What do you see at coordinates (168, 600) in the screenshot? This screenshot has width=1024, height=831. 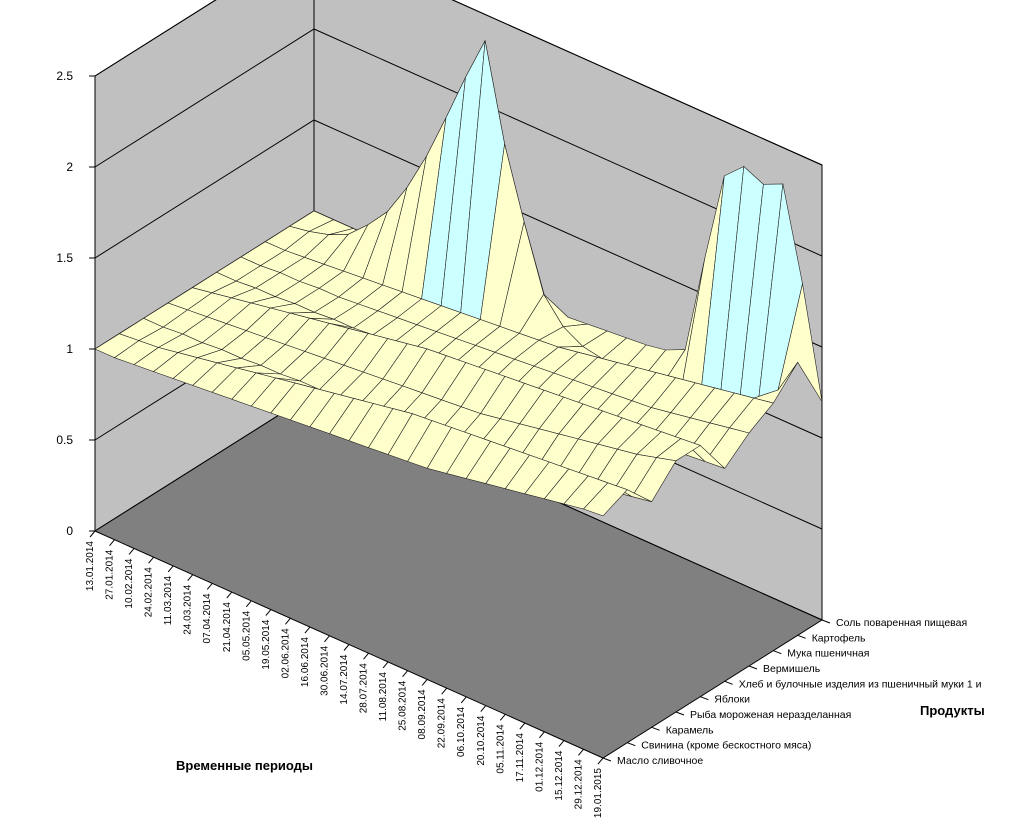 I see `x-tick-label: 11.03.2014` at bounding box center [168, 600].